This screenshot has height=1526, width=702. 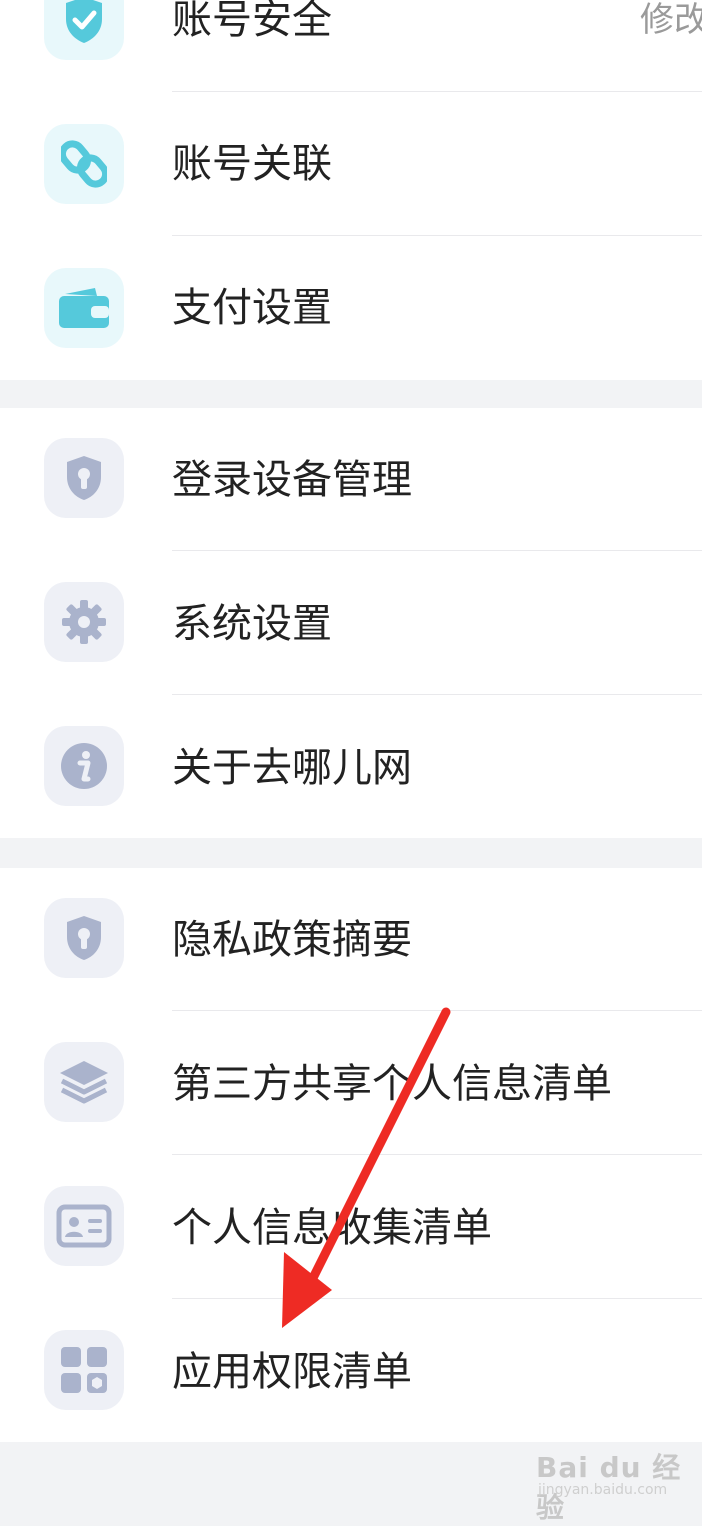 I want to click on menu-item-about: 关于去哪儿网, so click(x=351, y=768).